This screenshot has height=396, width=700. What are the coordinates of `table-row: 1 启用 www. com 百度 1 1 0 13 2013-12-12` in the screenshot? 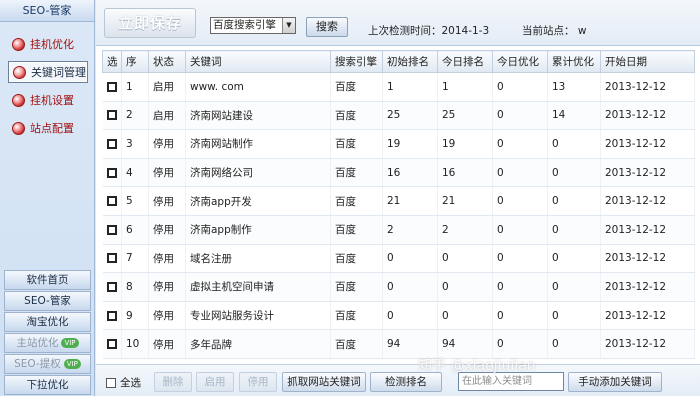 It's located at (398, 87).